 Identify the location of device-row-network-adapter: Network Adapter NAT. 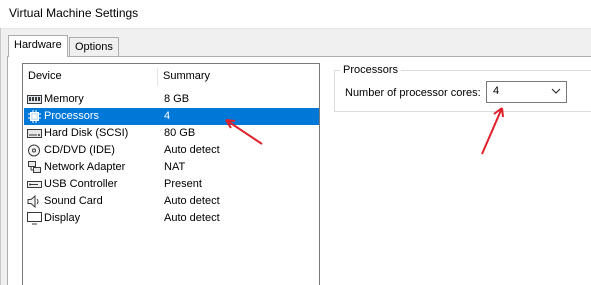
(171, 167).